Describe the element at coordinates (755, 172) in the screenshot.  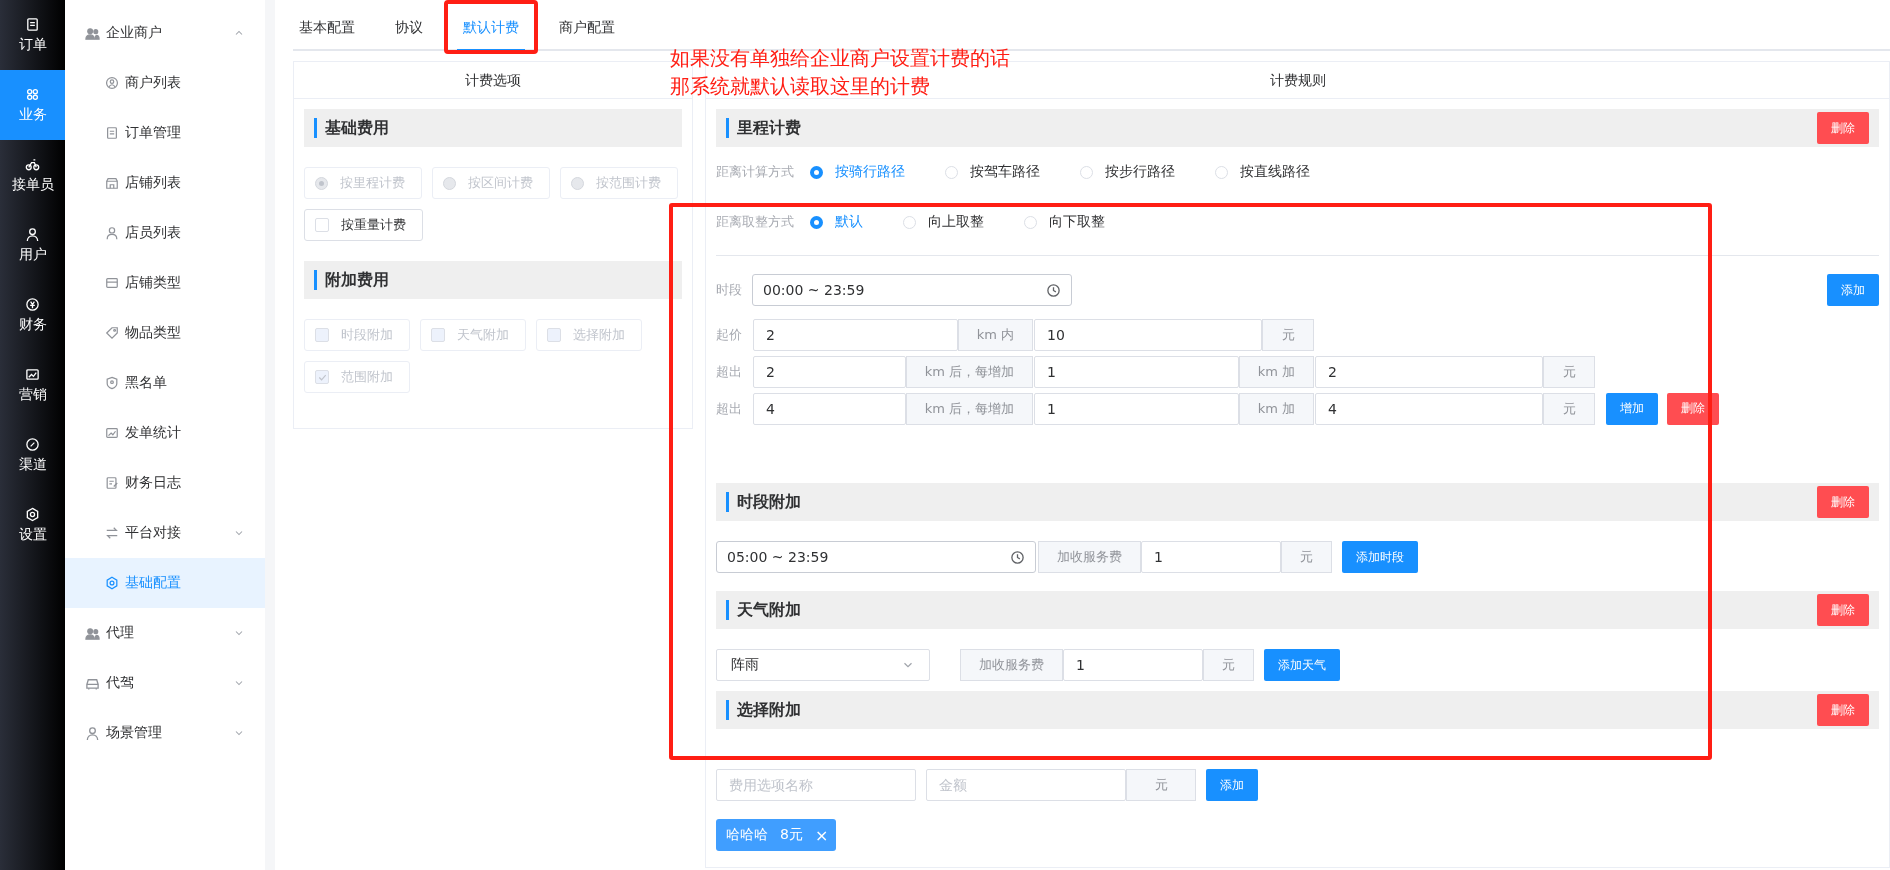
I see `field-label: 距离计算方式` at that location.